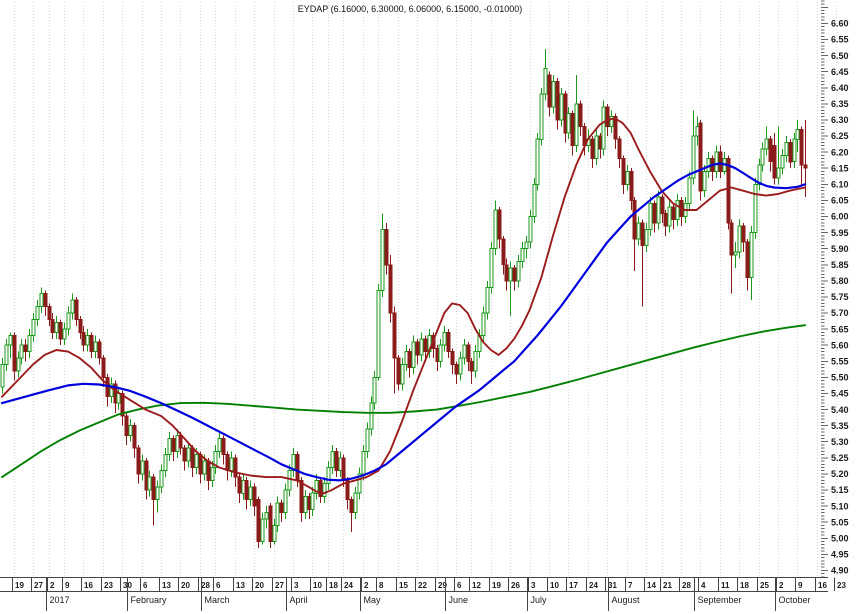 This screenshot has height=614, width=861. I want to click on svg-text: 2017, so click(60, 600).